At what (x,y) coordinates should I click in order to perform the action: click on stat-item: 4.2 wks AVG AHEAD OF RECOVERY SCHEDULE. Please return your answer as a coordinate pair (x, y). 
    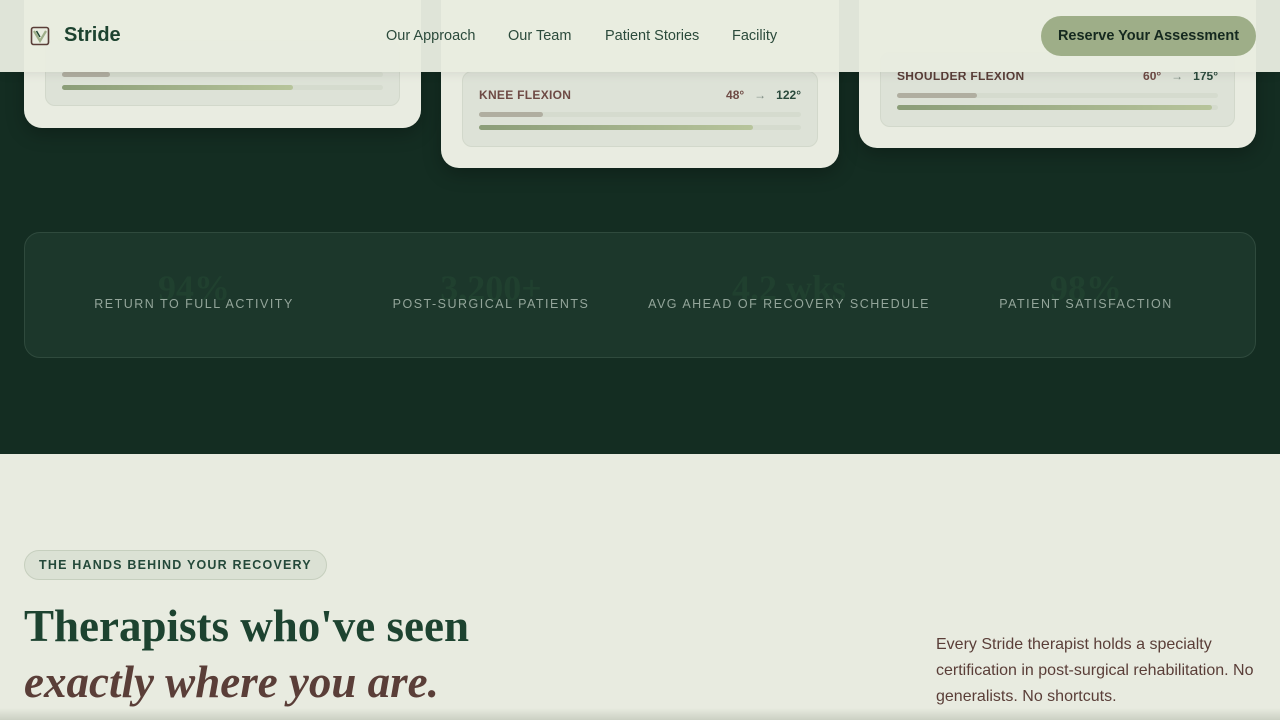
    Looking at the image, I should click on (789, 272).